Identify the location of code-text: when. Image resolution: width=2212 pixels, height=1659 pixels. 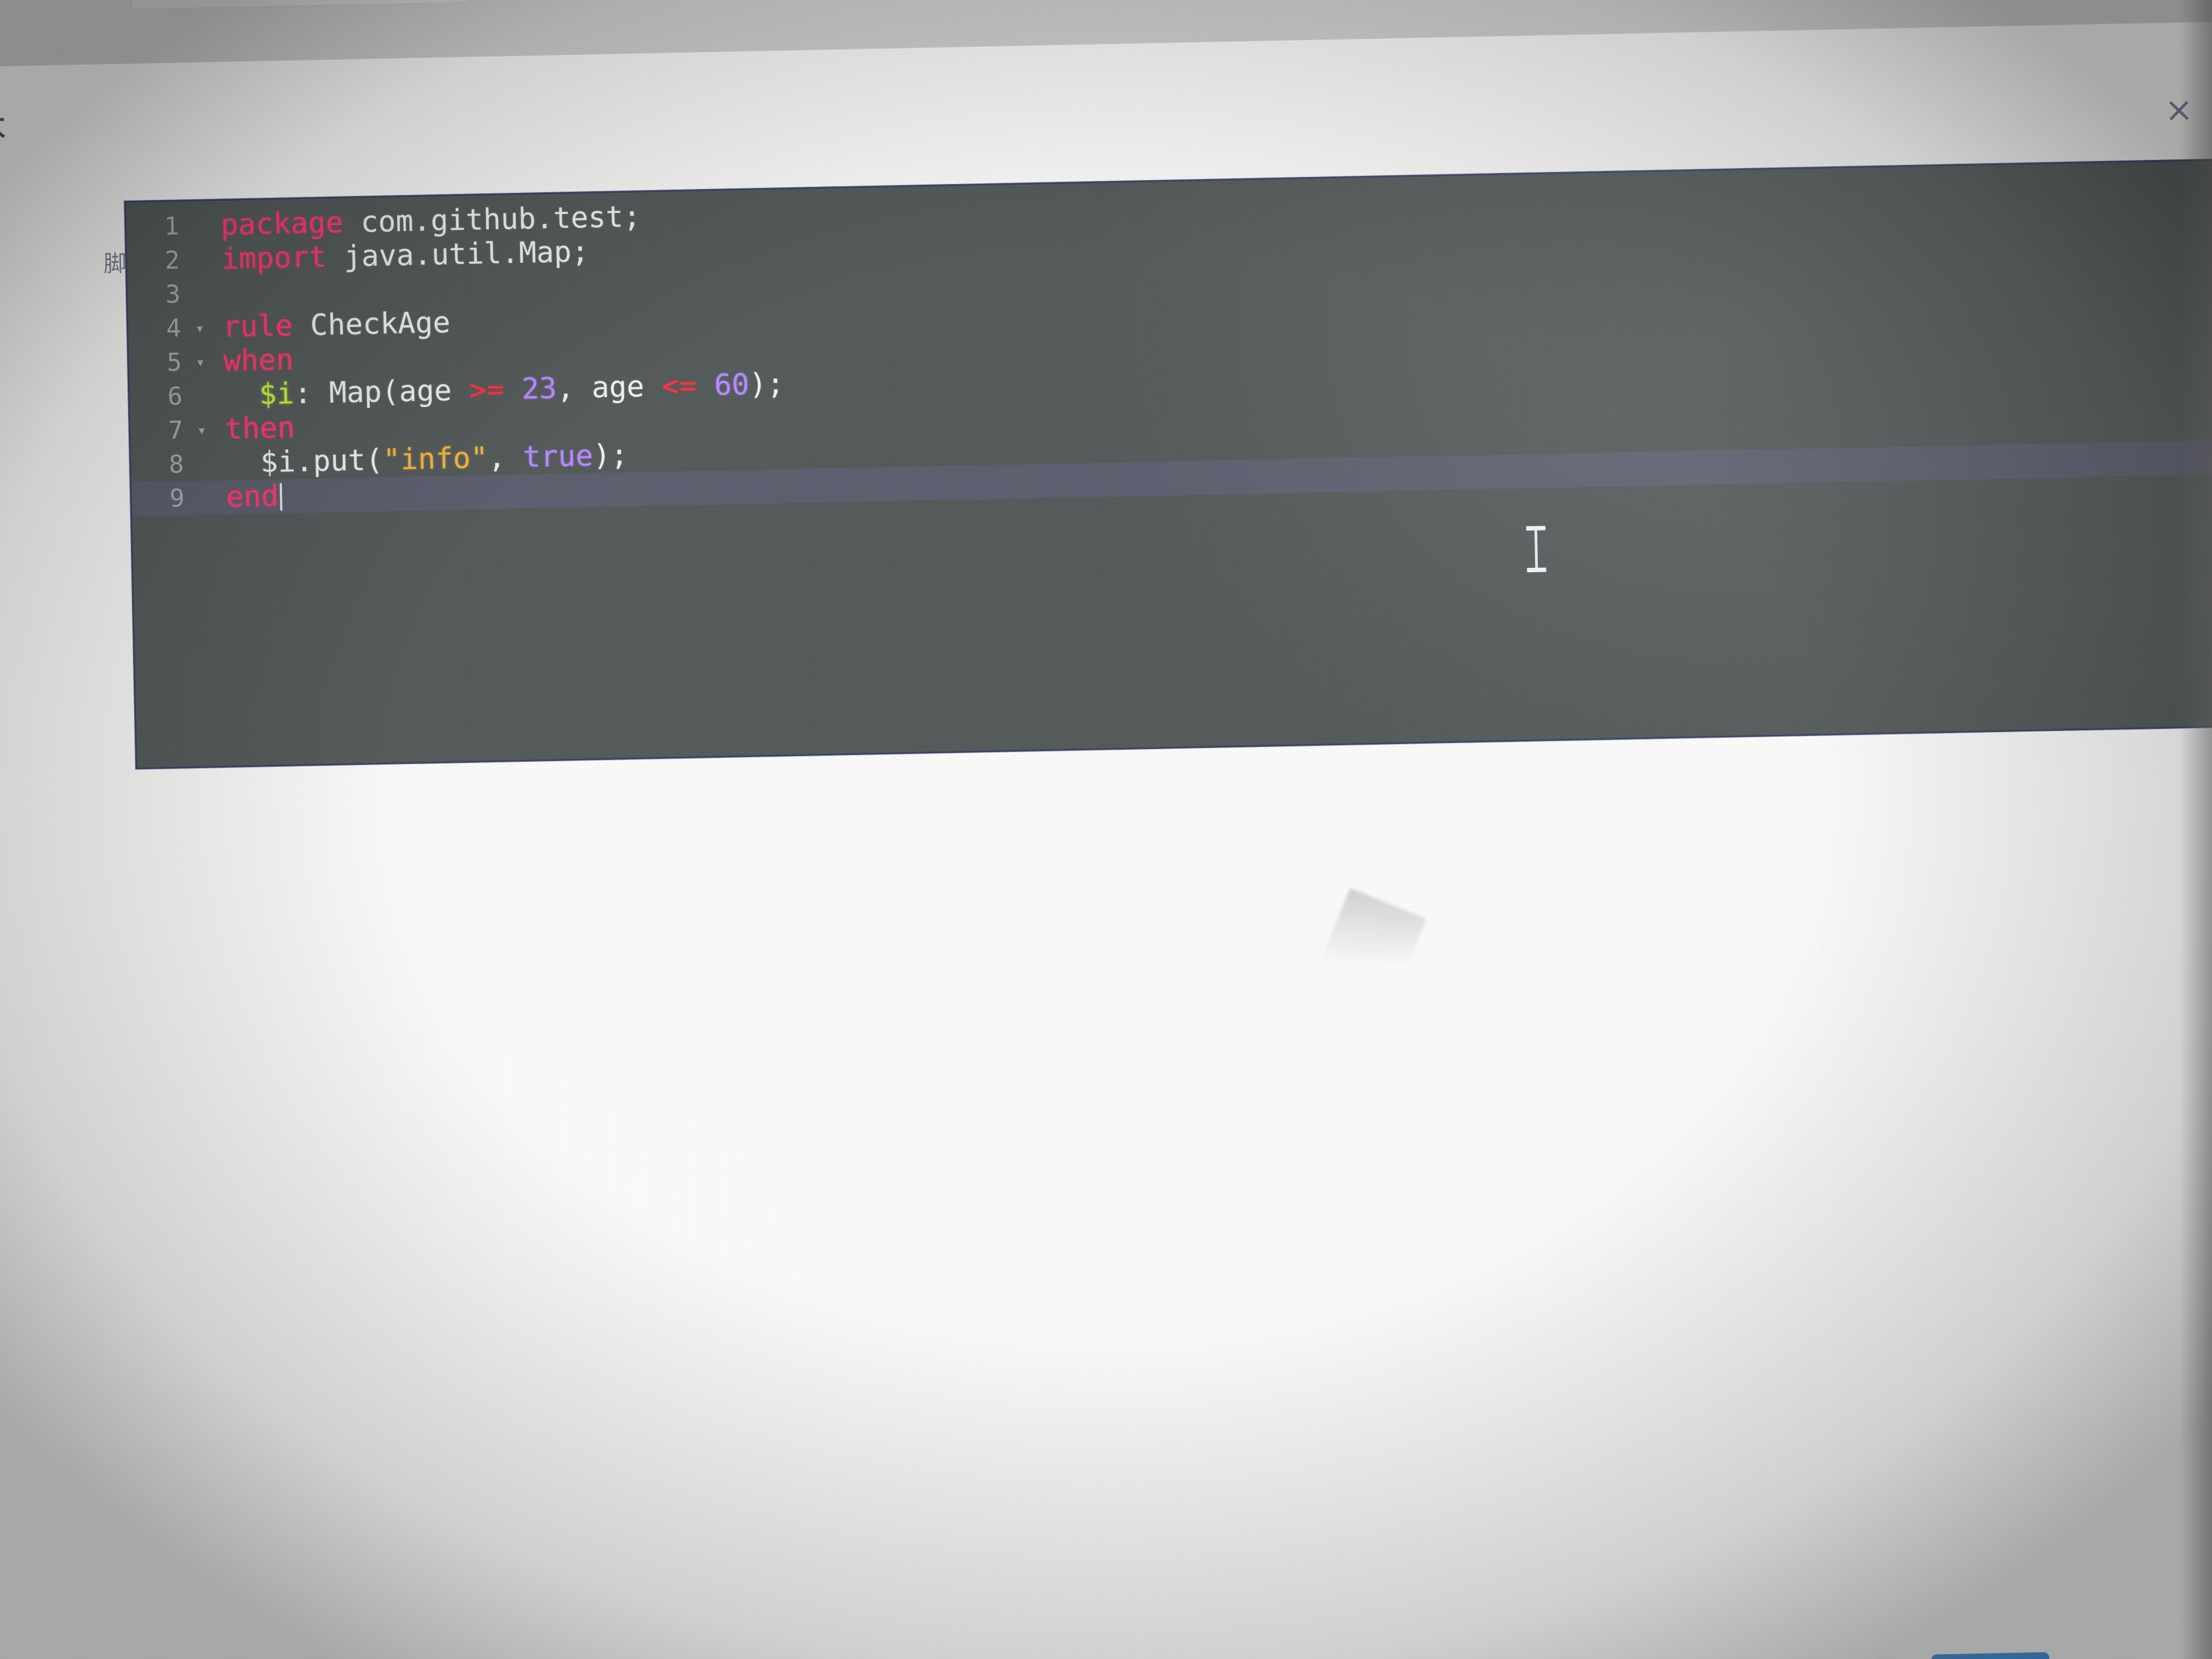
(258, 361).